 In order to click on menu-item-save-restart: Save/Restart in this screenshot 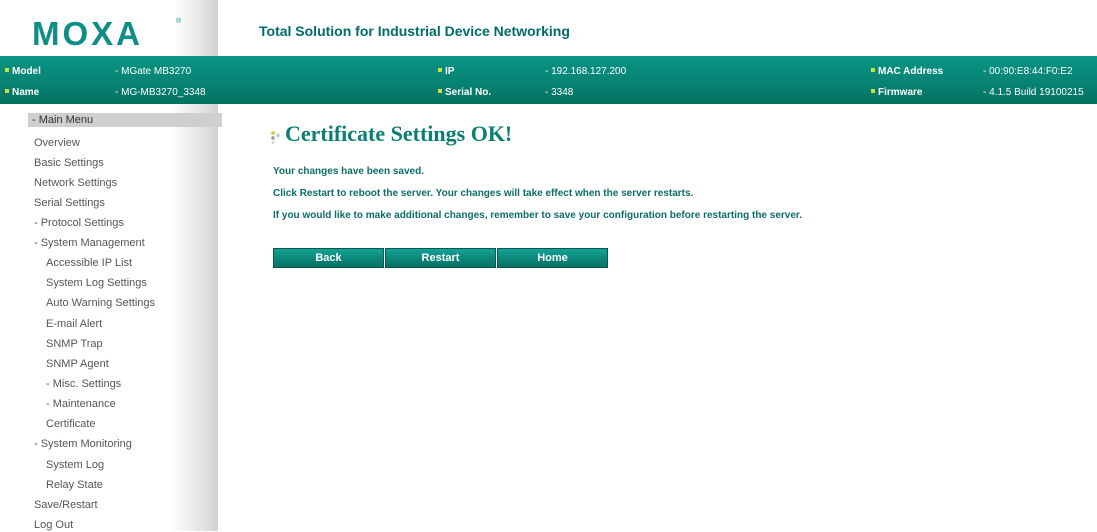, I will do `click(66, 505)`.